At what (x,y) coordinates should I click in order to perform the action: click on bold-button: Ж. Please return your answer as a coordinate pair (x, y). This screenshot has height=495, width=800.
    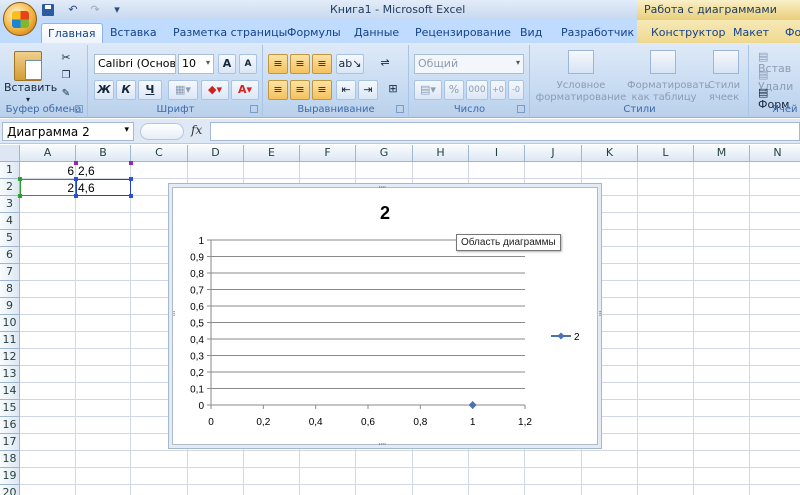
    Looking at the image, I should click on (104, 90).